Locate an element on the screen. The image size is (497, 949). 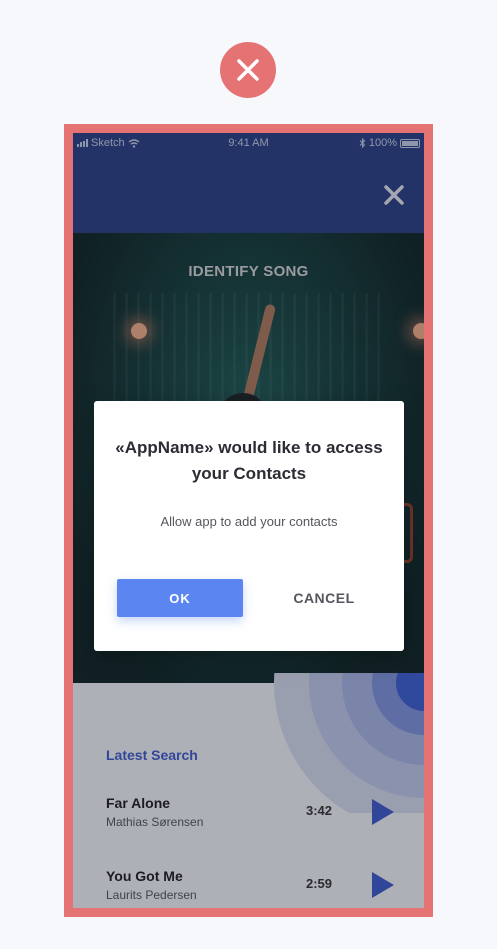
ok-button: OK is located at coordinates (180, 598).